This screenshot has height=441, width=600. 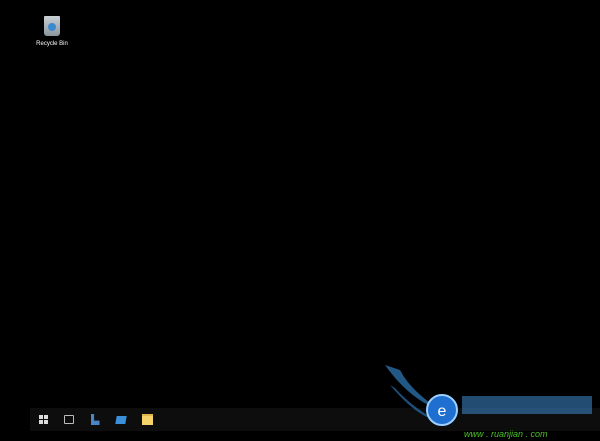 I want to click on internet-explorer-icon, so click(x=121, y=419).